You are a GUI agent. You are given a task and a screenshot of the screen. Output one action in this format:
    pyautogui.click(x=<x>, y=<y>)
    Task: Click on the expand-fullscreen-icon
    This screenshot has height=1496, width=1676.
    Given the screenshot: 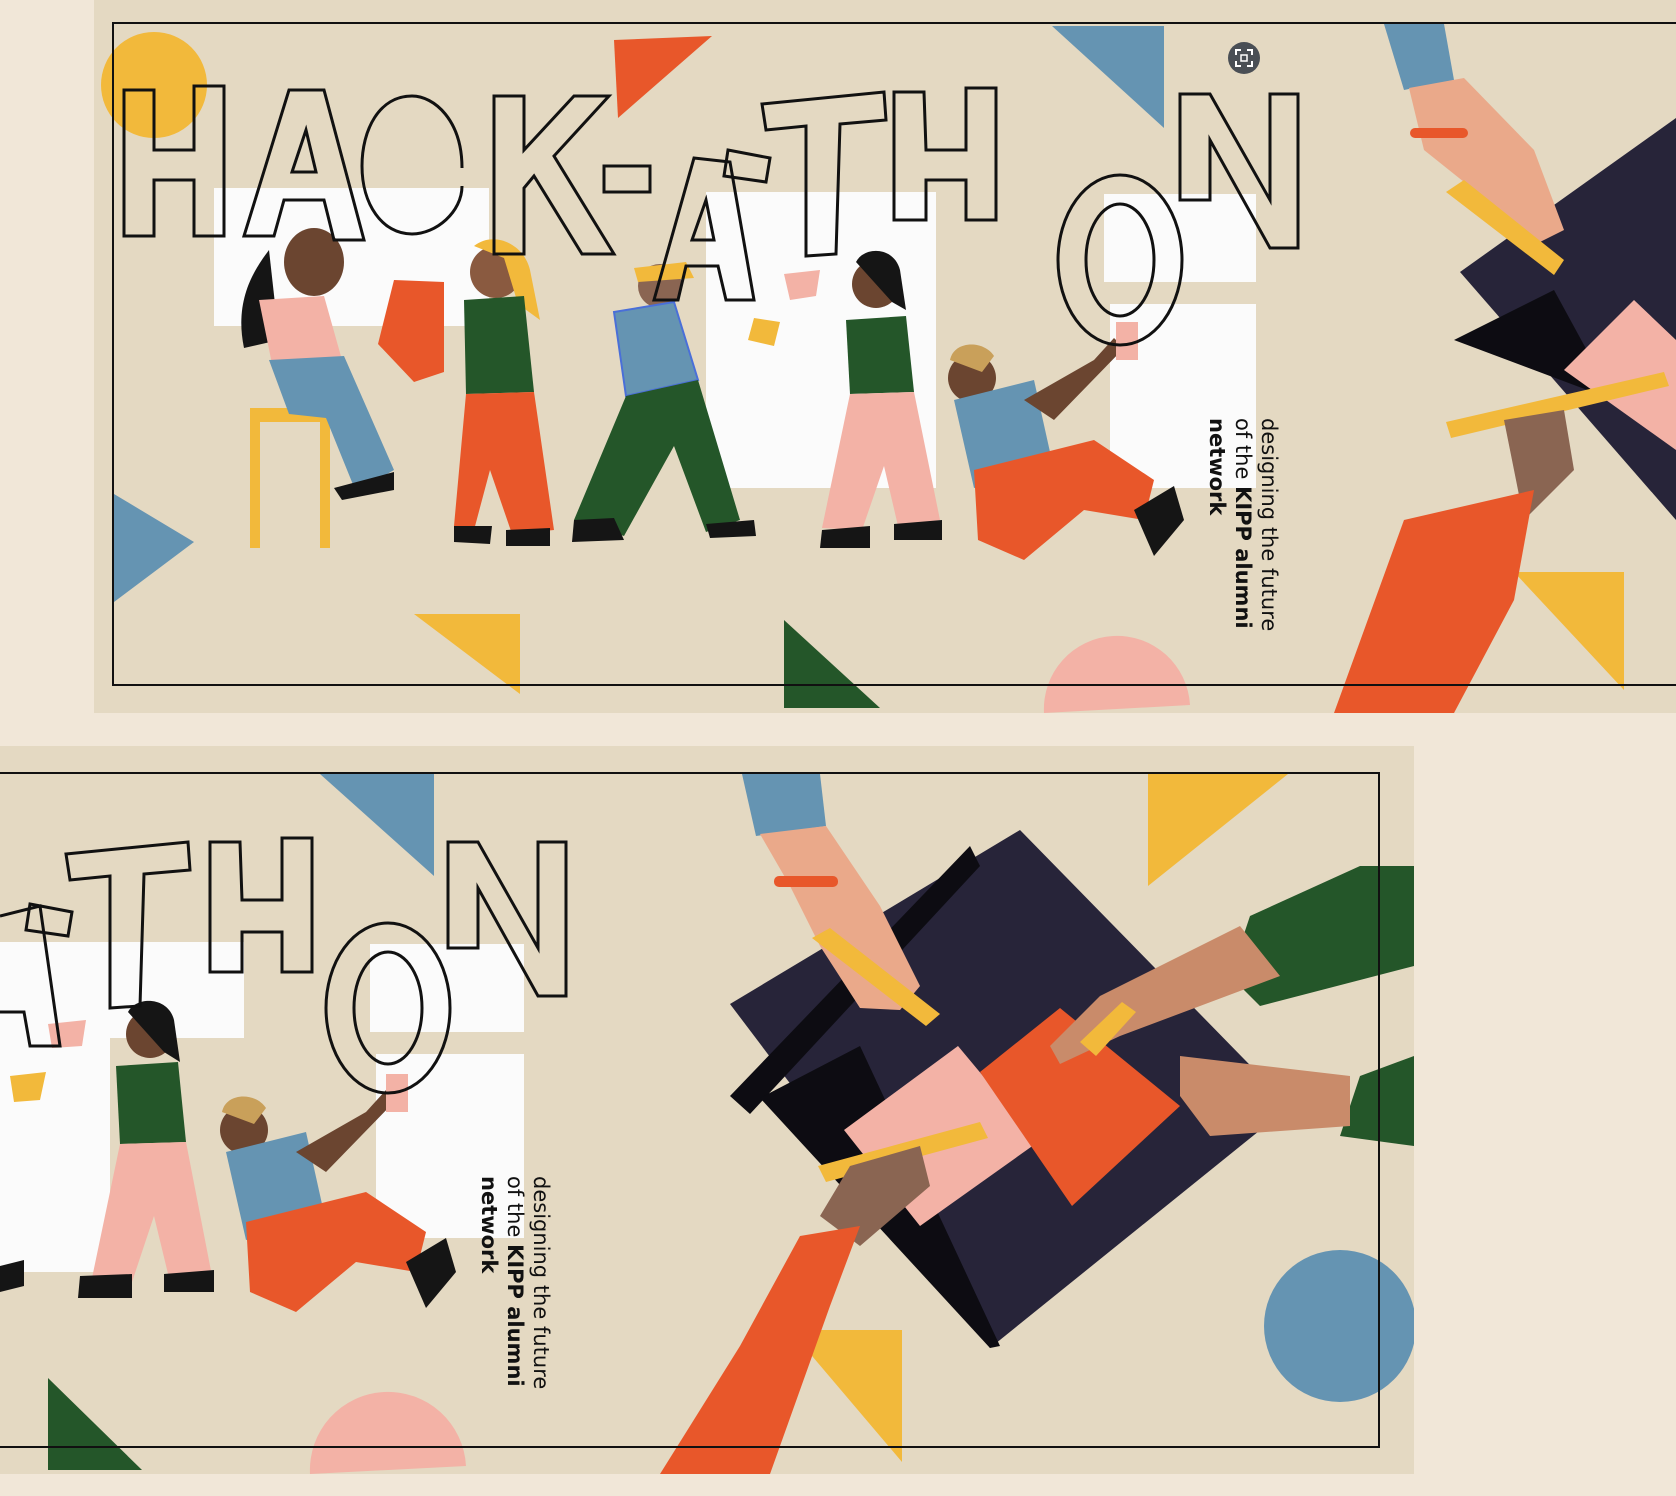 What is the action you would take?
    pyautogui.click(x=1244, y=58)
    